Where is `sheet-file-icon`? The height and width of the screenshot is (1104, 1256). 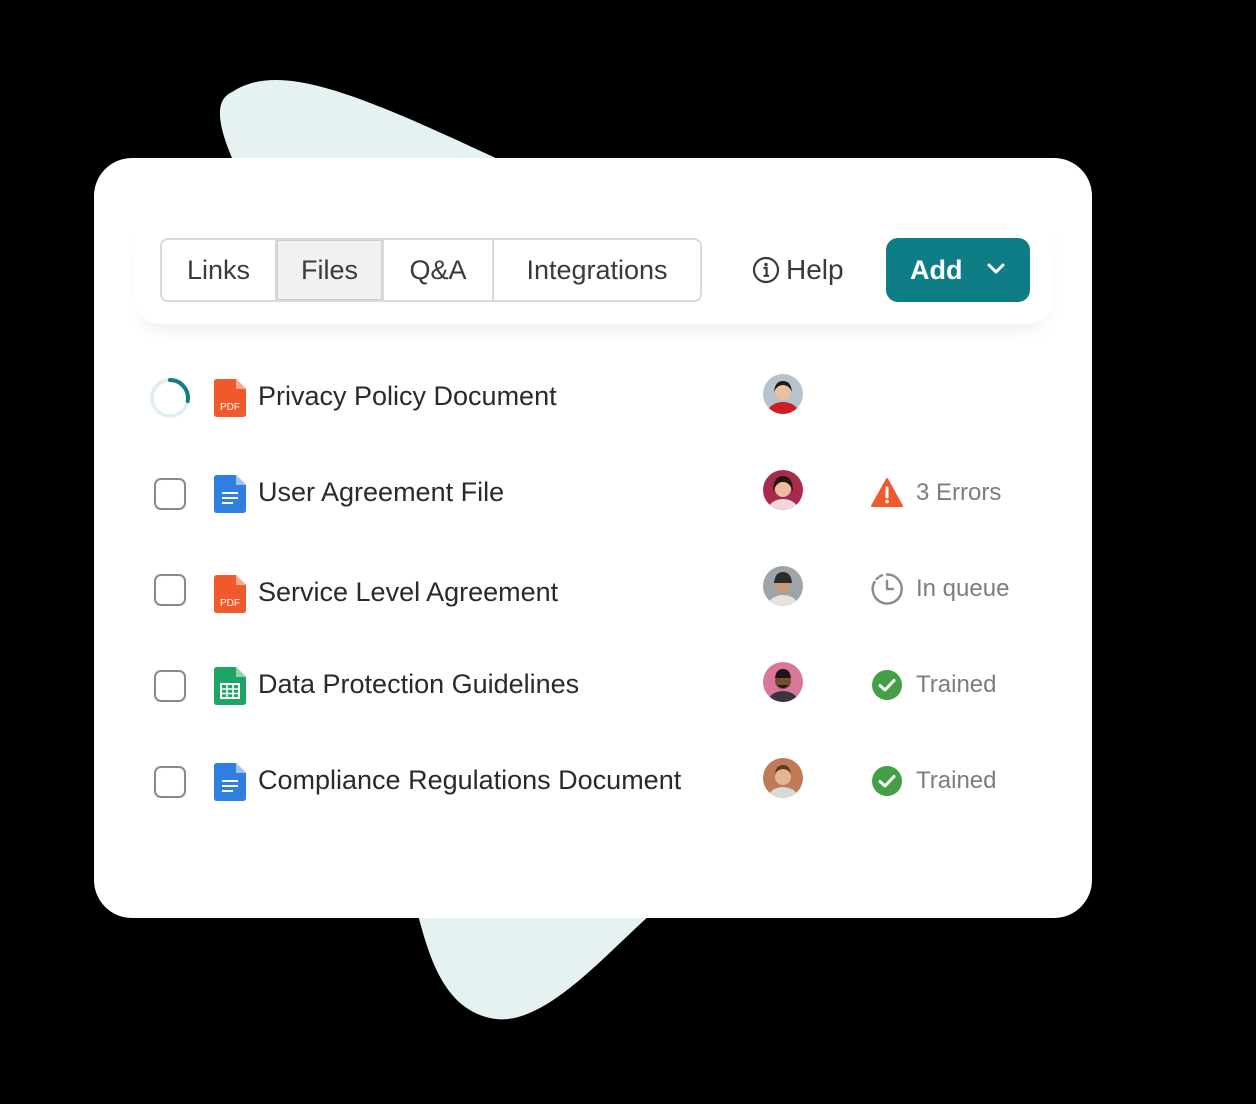
sheet-file-icon is located at coordinates (230, 686).